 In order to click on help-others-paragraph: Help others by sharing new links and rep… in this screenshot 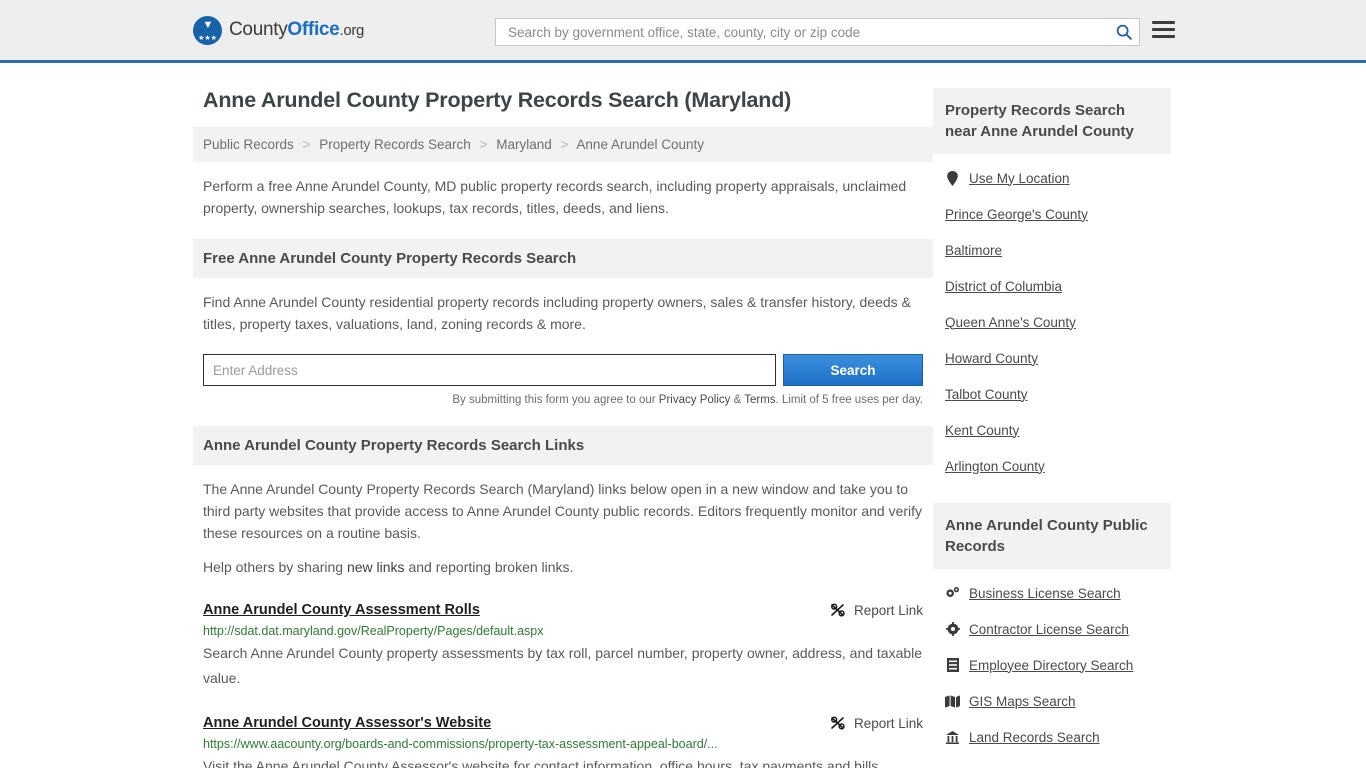, I will do `click(563, 561)`.